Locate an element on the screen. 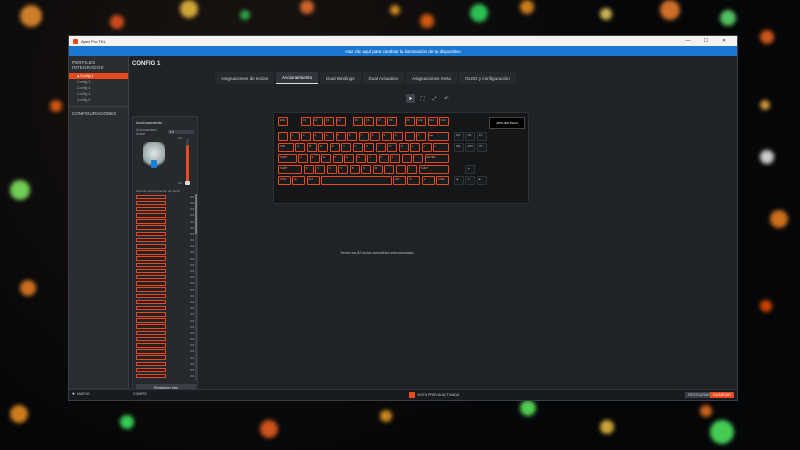 The height and width of the screenshot is (450, 800). keyboard-key: K is located at coordinates (383, 158).